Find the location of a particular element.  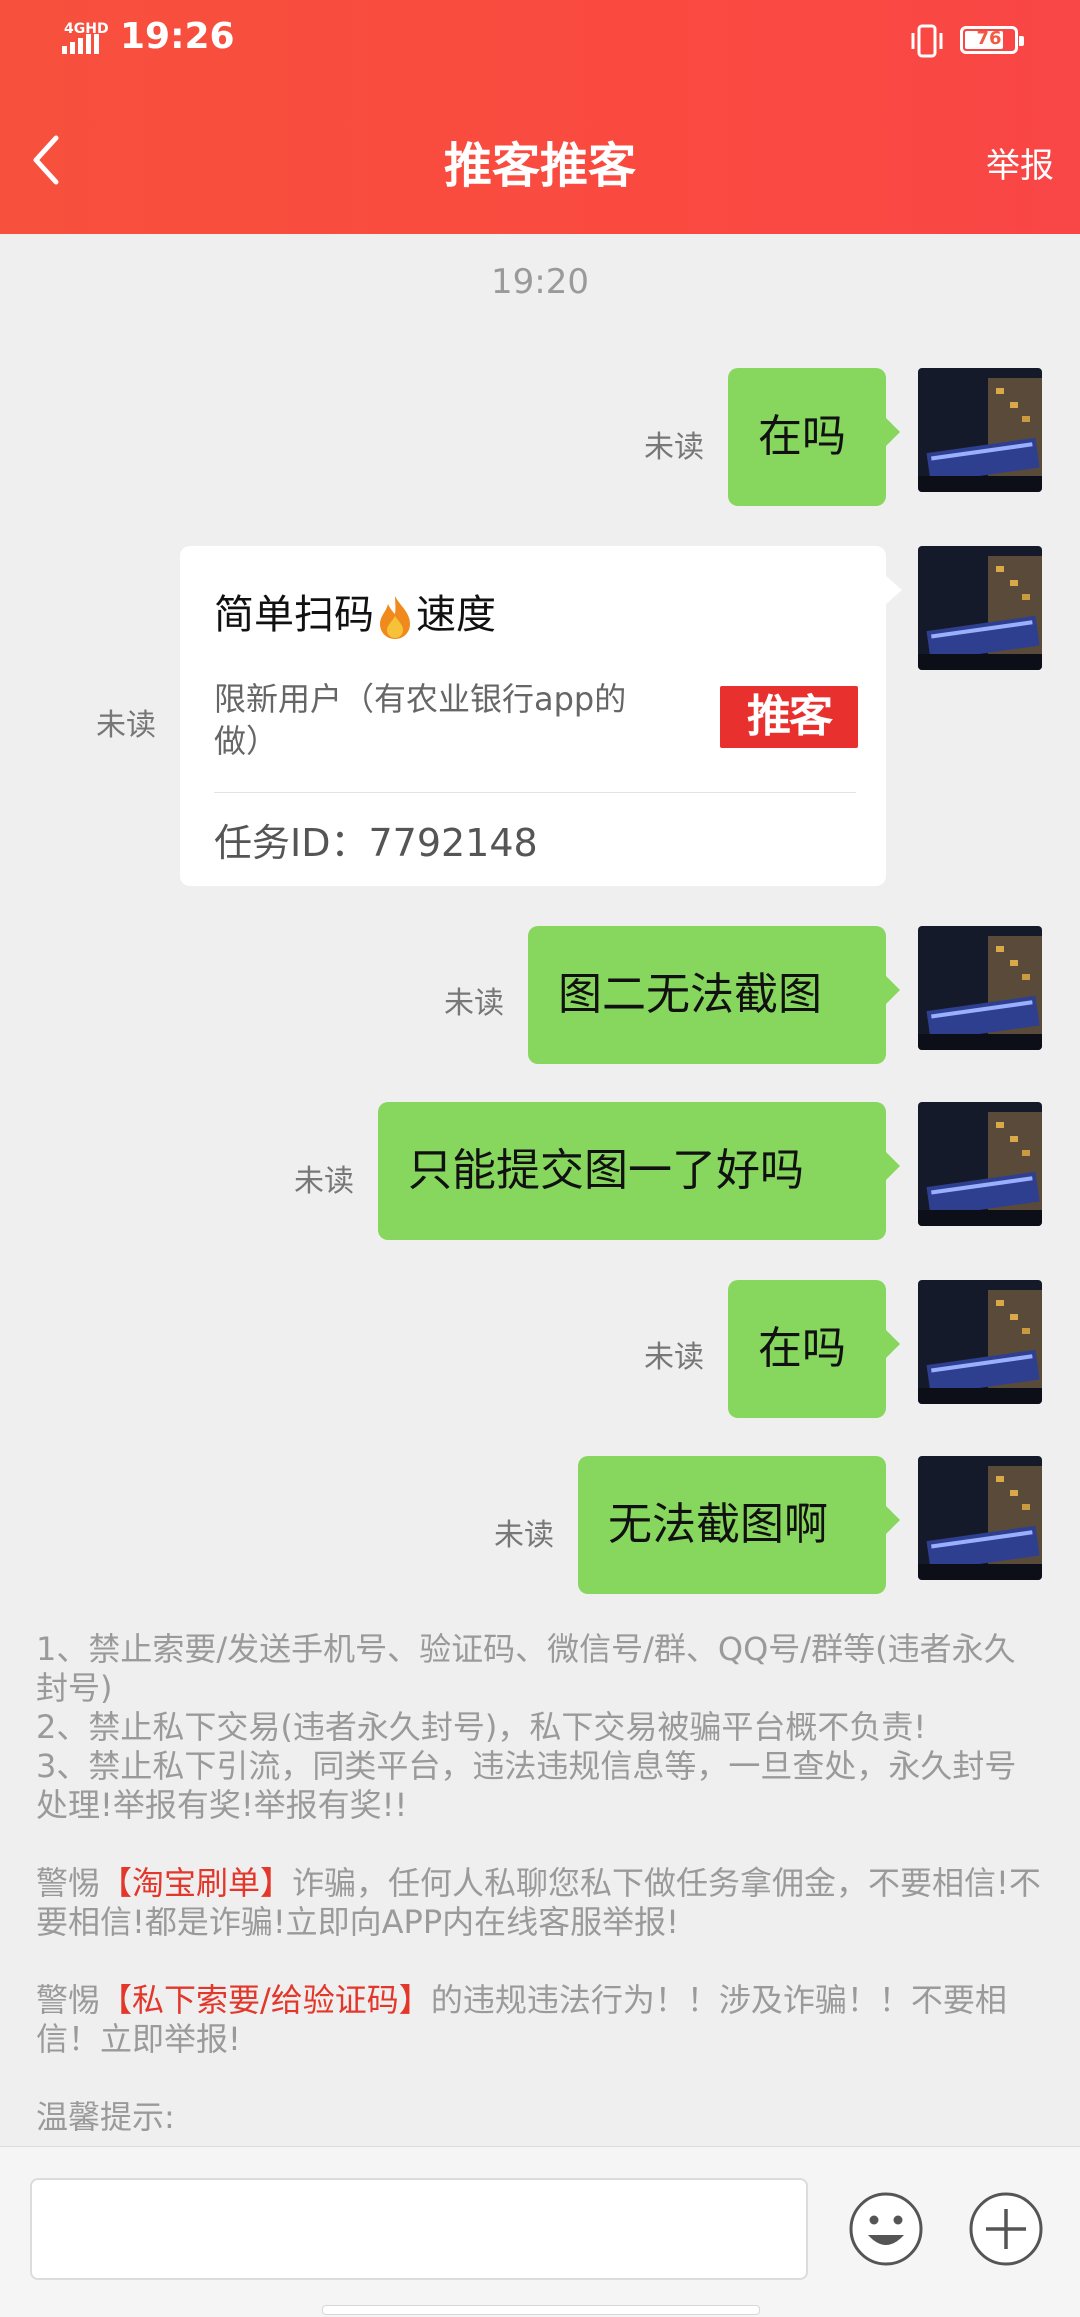

message-bubble: 无法截图啊 is located at coordinates (739, 1525).